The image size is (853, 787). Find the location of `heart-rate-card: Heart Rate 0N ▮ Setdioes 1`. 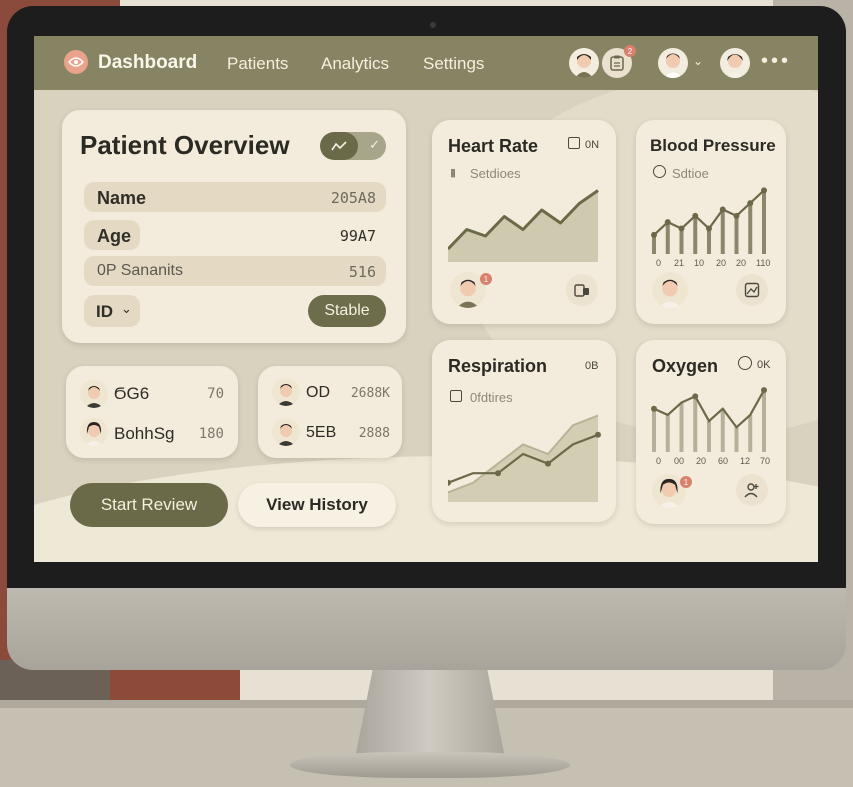

heart-rate-card: Heart Rate 0N ▮ Setdioes 1 is located at coordinates (524, 222).